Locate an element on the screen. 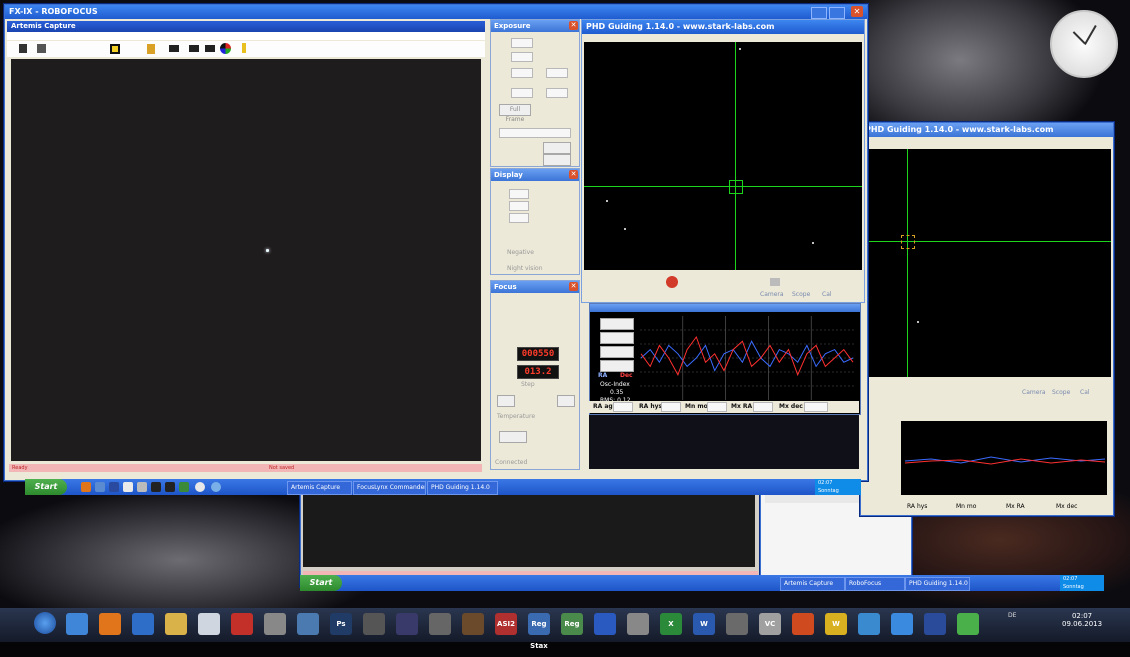 Image resolution: width=1130 pixels, height=657 pixels. binning-y-field is located at coordinates (557, 73).